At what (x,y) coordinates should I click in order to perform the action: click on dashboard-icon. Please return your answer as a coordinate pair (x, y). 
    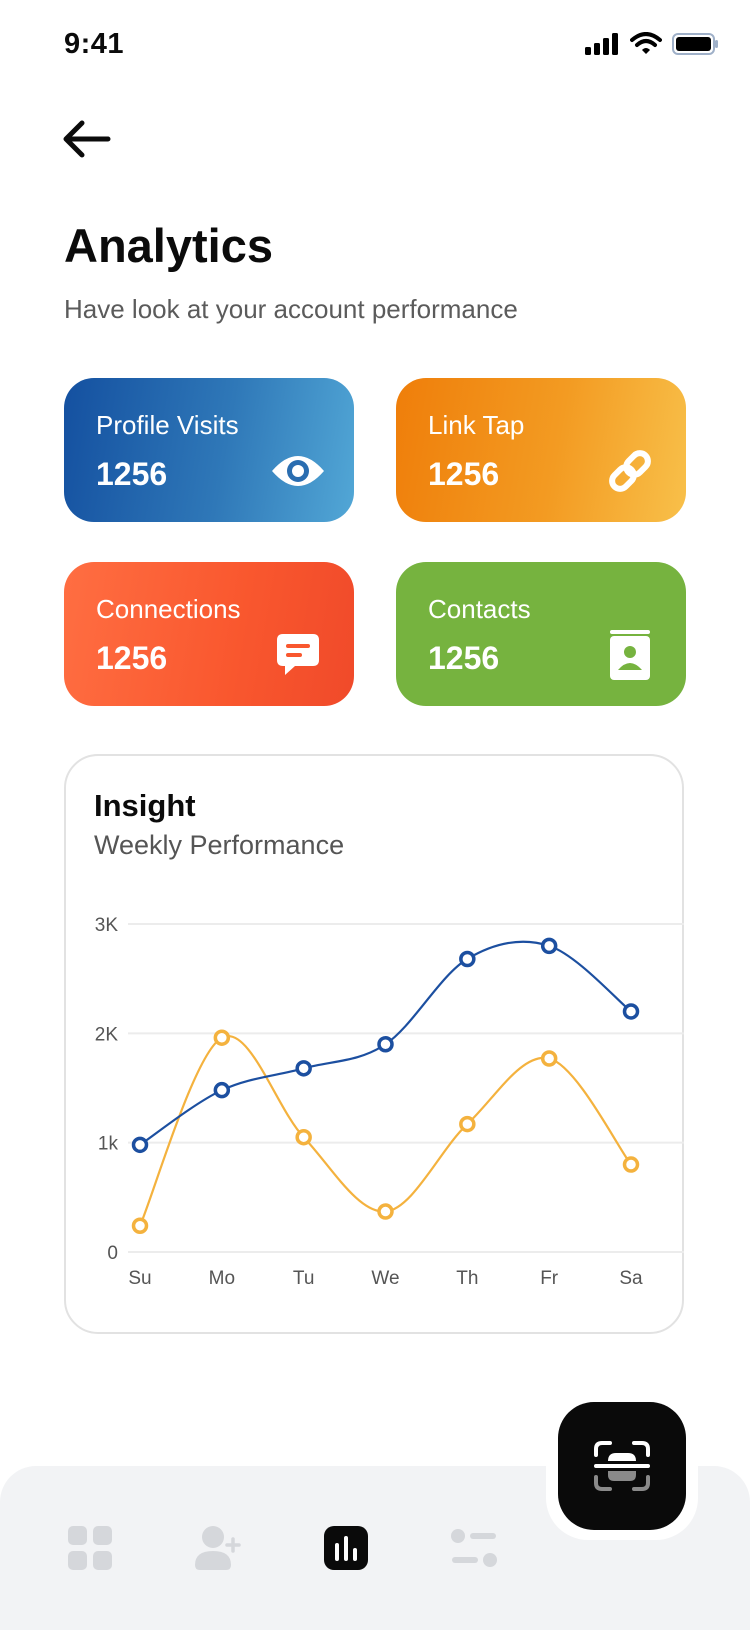
    Looking at the image, I should click on (90, 1548).